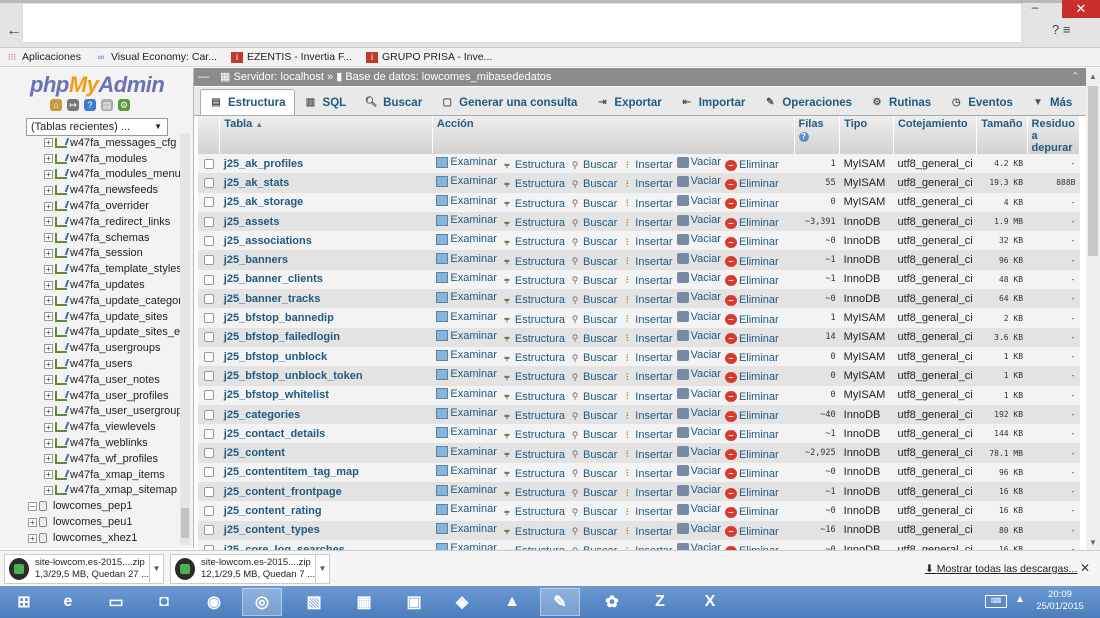  Describe the element at coordinates (32, 506) in the screenshot. I see `expand-icon: −` at that location.